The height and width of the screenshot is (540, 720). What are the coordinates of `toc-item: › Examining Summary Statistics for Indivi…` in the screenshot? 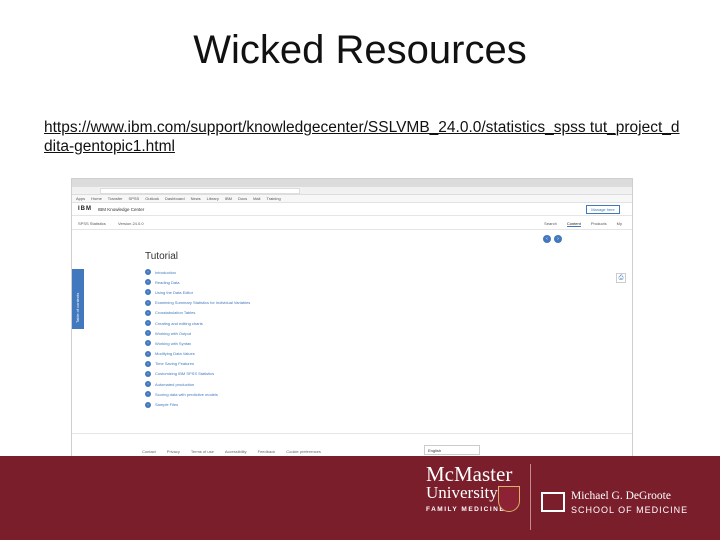 It's located at (197, 303).